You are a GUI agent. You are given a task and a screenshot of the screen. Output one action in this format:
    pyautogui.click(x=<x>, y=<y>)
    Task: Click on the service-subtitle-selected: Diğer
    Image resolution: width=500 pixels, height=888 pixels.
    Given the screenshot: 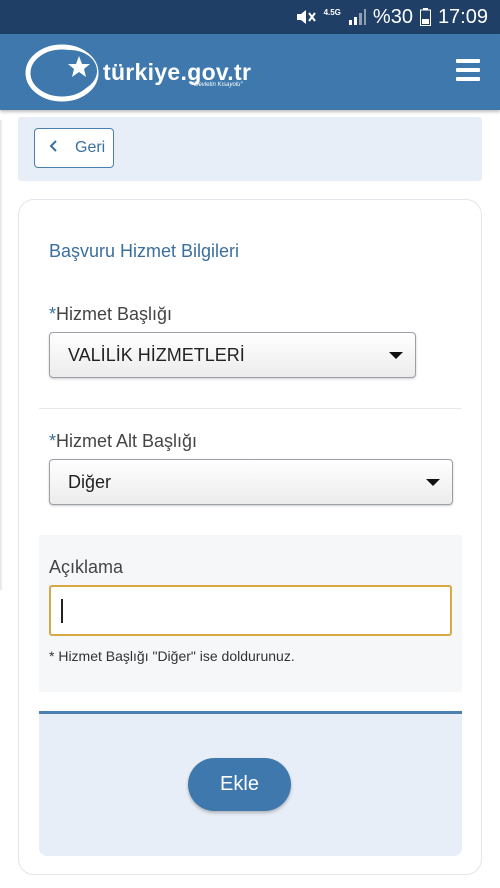 What is the action you would take?
    pyautogui.click(x=90, y=481)
    